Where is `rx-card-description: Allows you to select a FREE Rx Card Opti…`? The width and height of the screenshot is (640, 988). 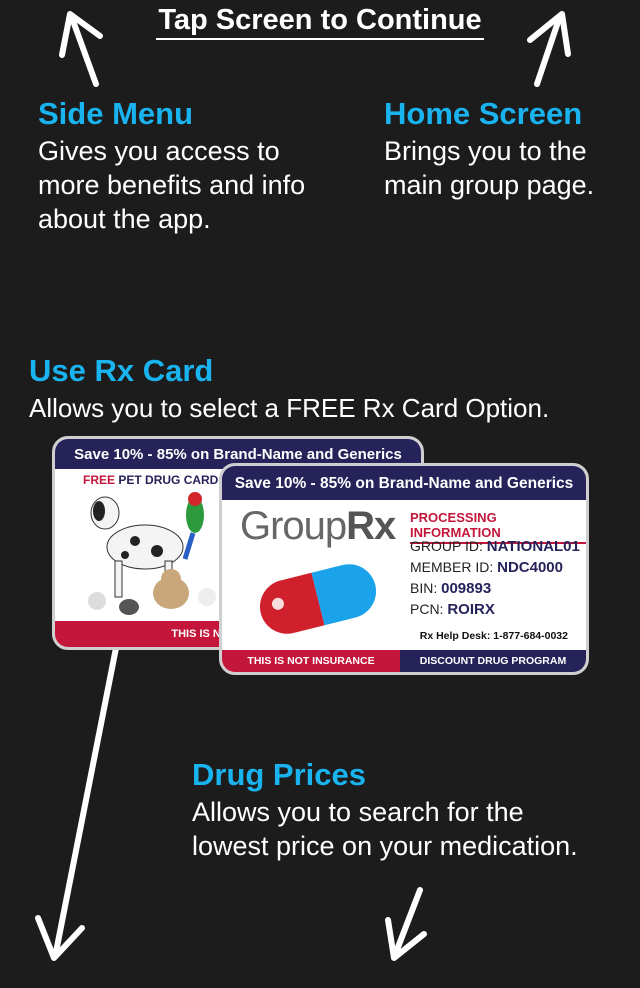 rx-card-description: Allows you to select a FREE Rx Card Opti… is located at coordinates (289, 408).